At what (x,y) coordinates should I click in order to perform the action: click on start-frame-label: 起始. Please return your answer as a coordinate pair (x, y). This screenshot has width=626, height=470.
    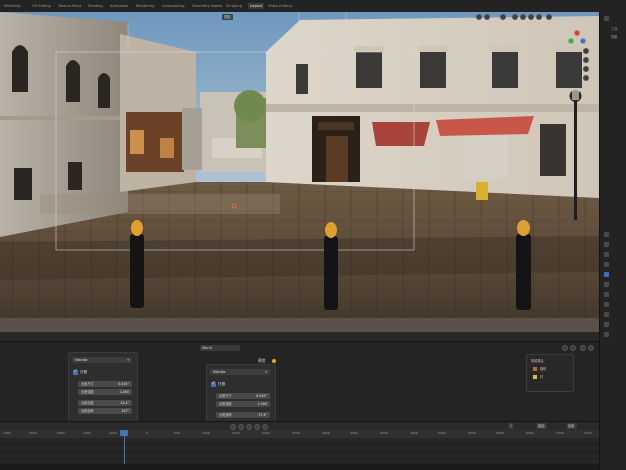
    Looking at the image, I should click on (541, 426).